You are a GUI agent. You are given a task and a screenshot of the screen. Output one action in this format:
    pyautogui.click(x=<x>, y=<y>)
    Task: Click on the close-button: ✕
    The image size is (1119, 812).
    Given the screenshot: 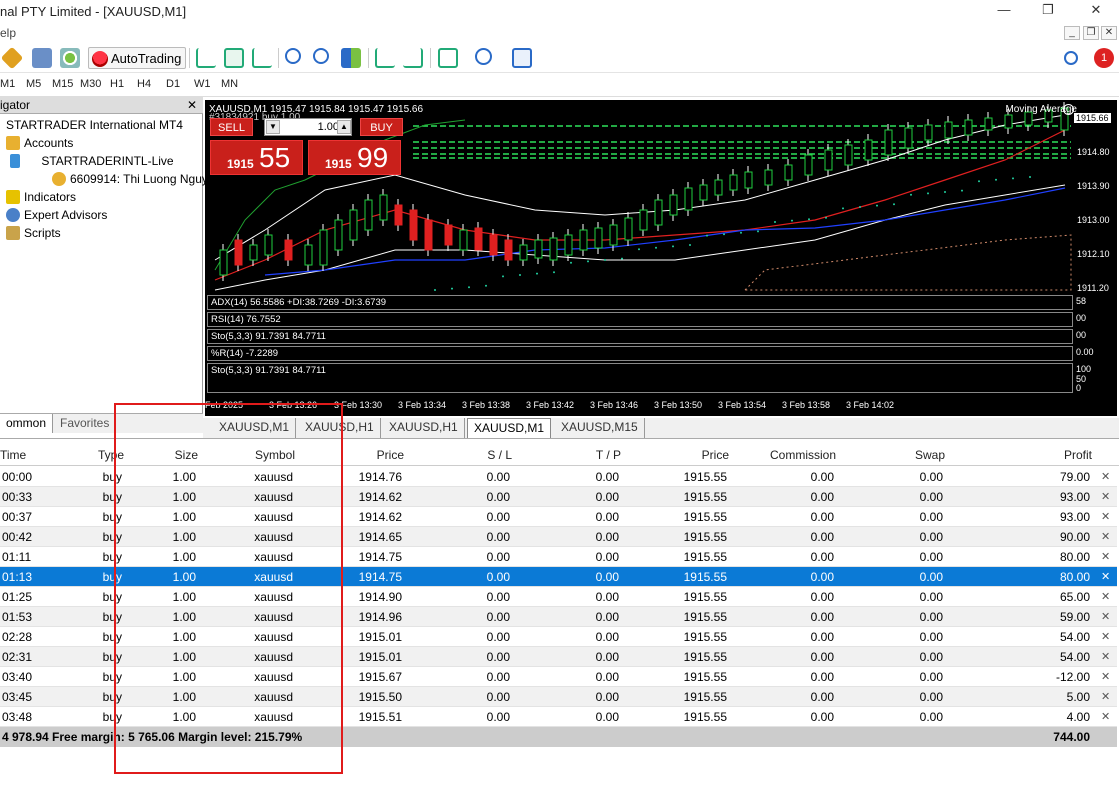 What is the action you would take?
    pyautogui.click(x=1096, y=11)
    